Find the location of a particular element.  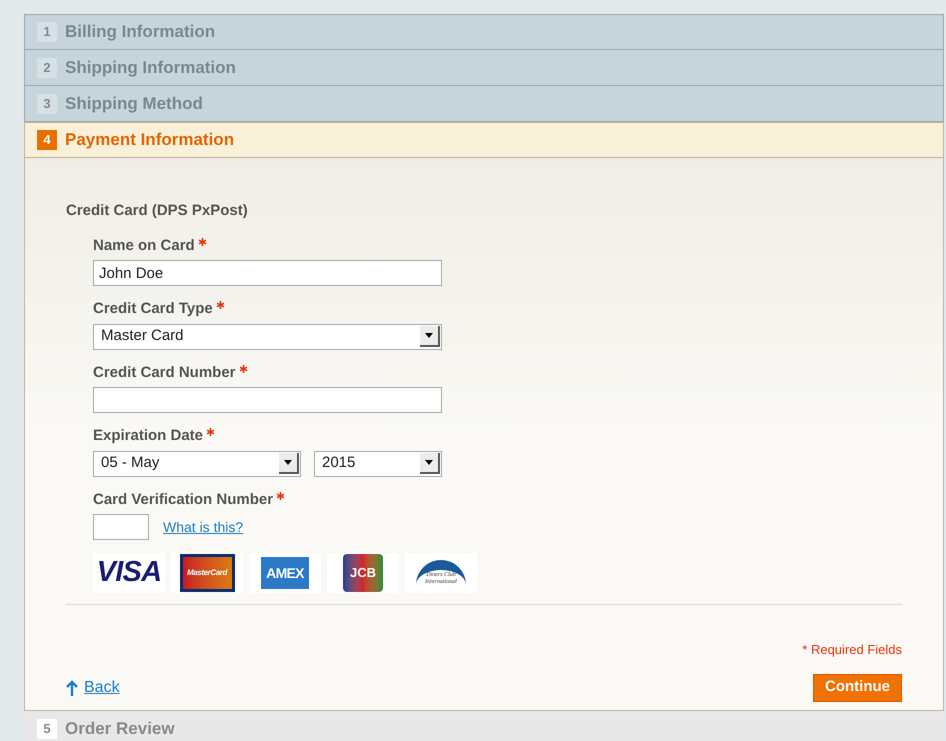

card-logo: JCB is located at coordinates (363, 573).